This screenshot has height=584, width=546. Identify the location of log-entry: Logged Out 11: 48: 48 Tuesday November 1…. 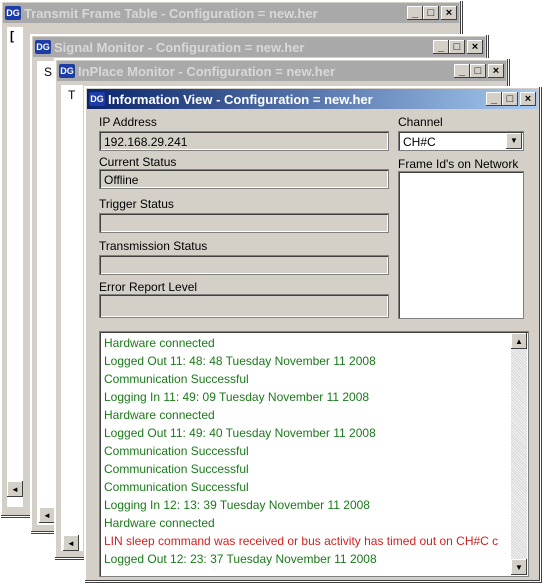
(240, 361).